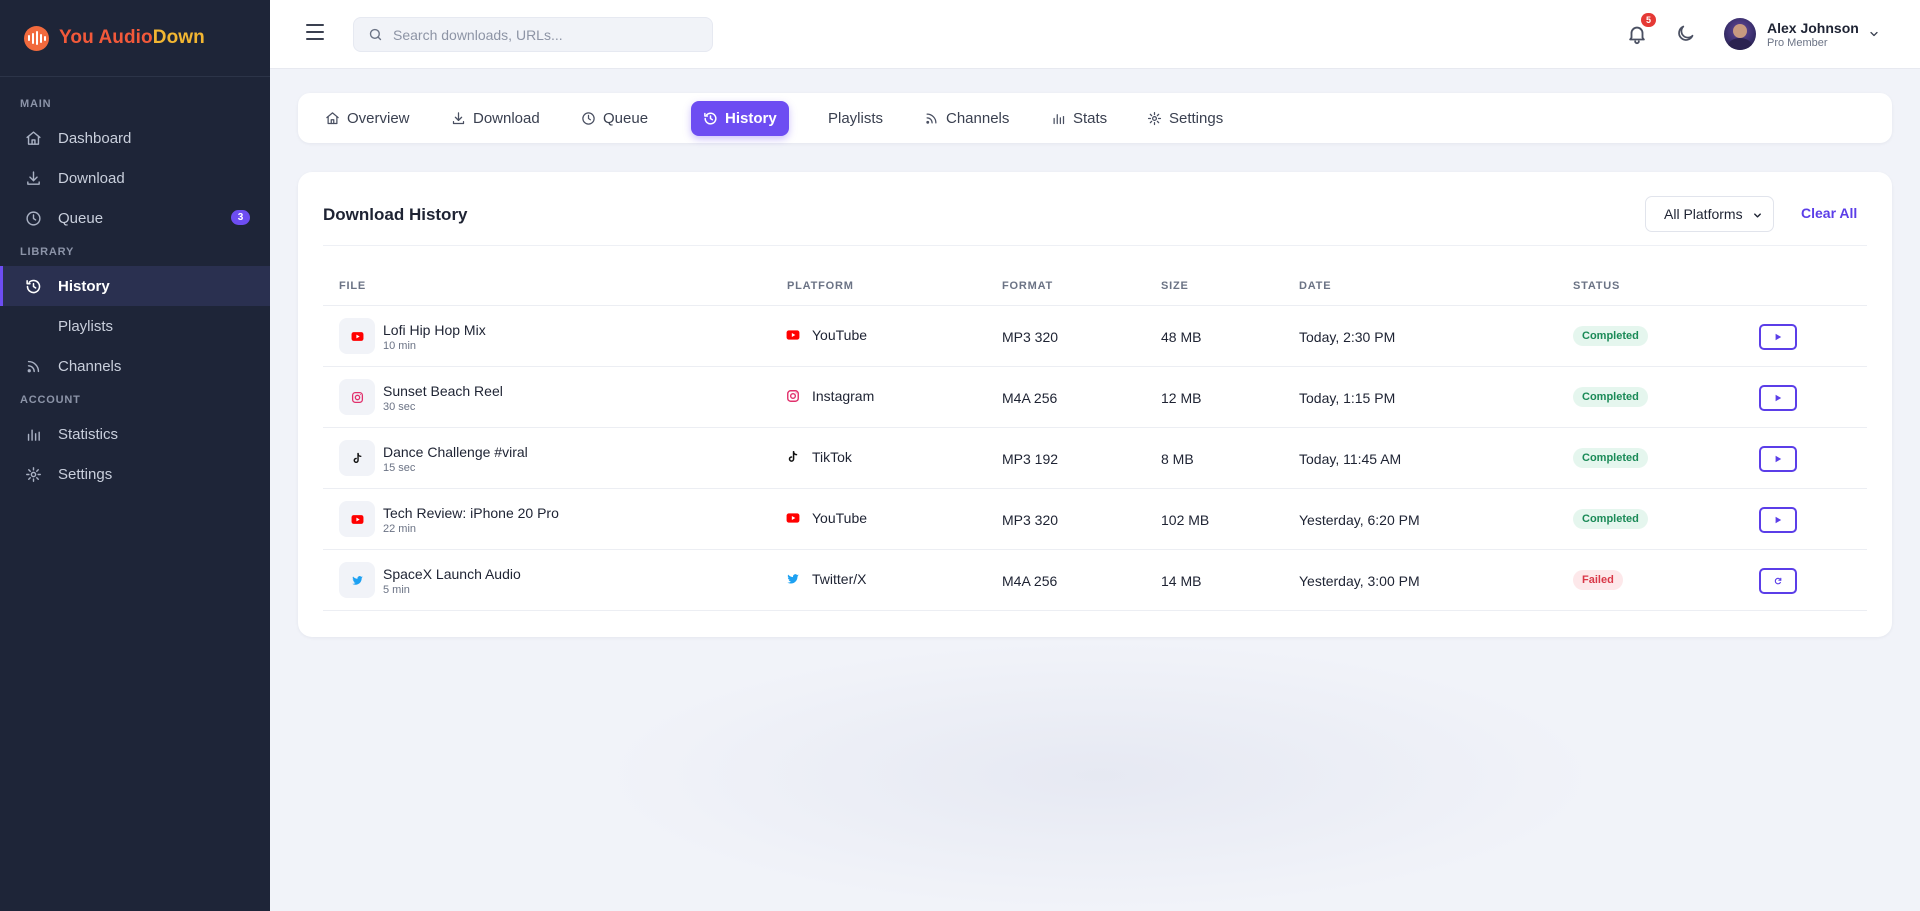  Describe the element at coordinates (751, 118) in the screenshot. I see `tab-label: History` at that location.